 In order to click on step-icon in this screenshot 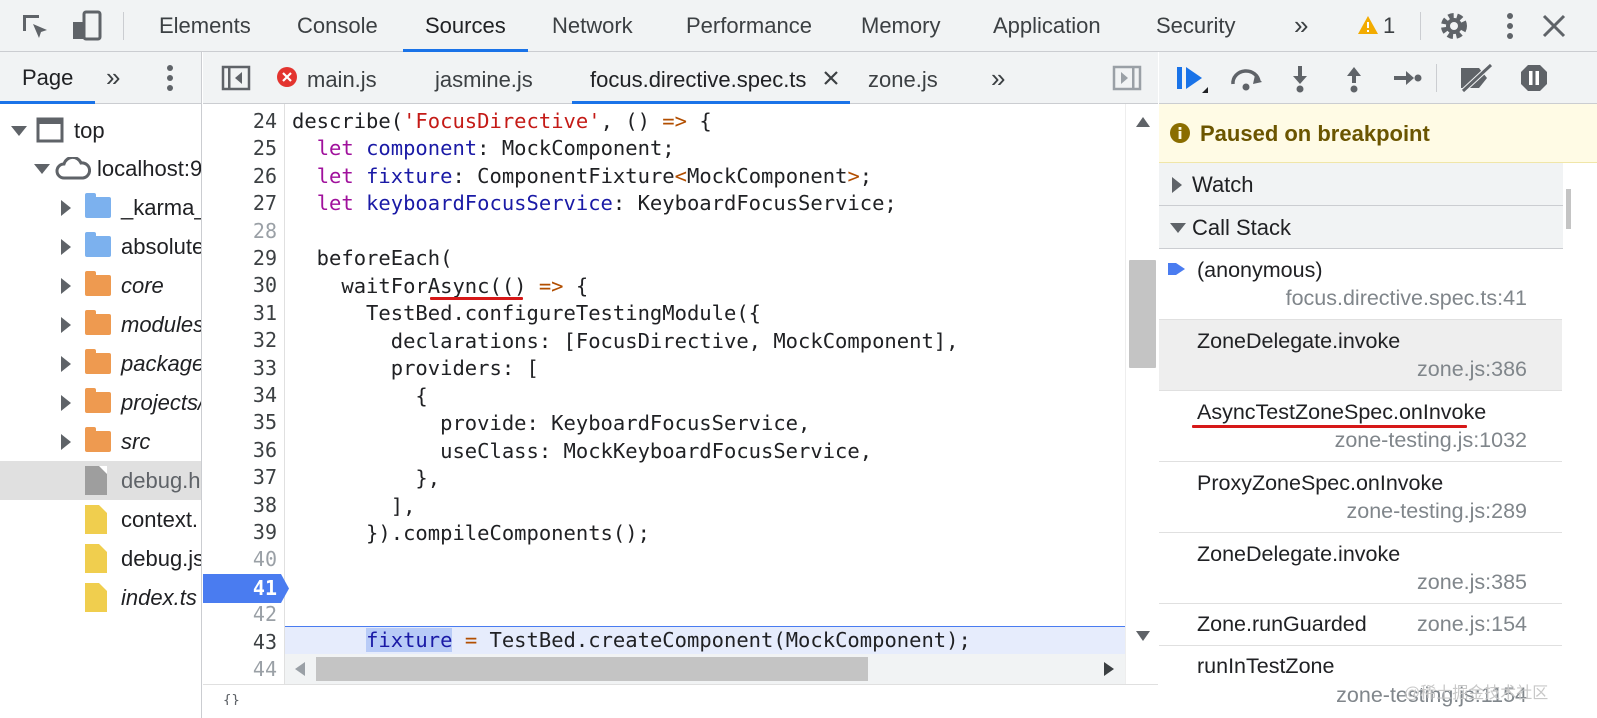, I will do `click(1407, 78)`.